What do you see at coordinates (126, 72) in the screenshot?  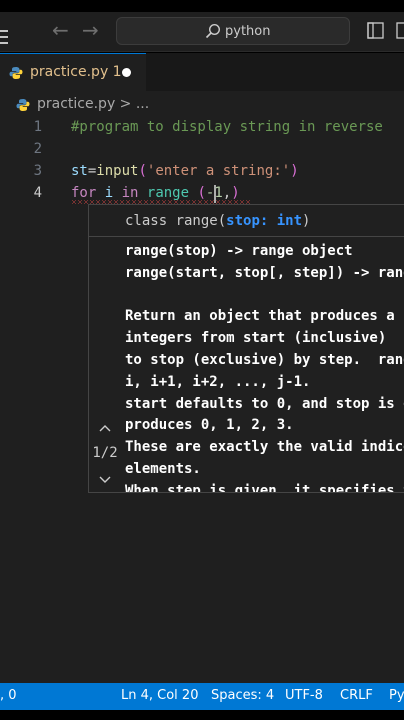 I see `unsaved-dot-icon` at bounding box center [126, 72].